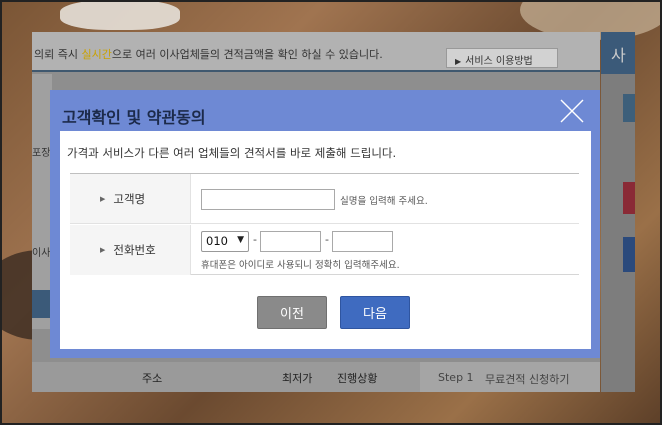 The width and height of the screenshot is (662, 425). I want to click on play-icon: ▶, so click(458, 61).